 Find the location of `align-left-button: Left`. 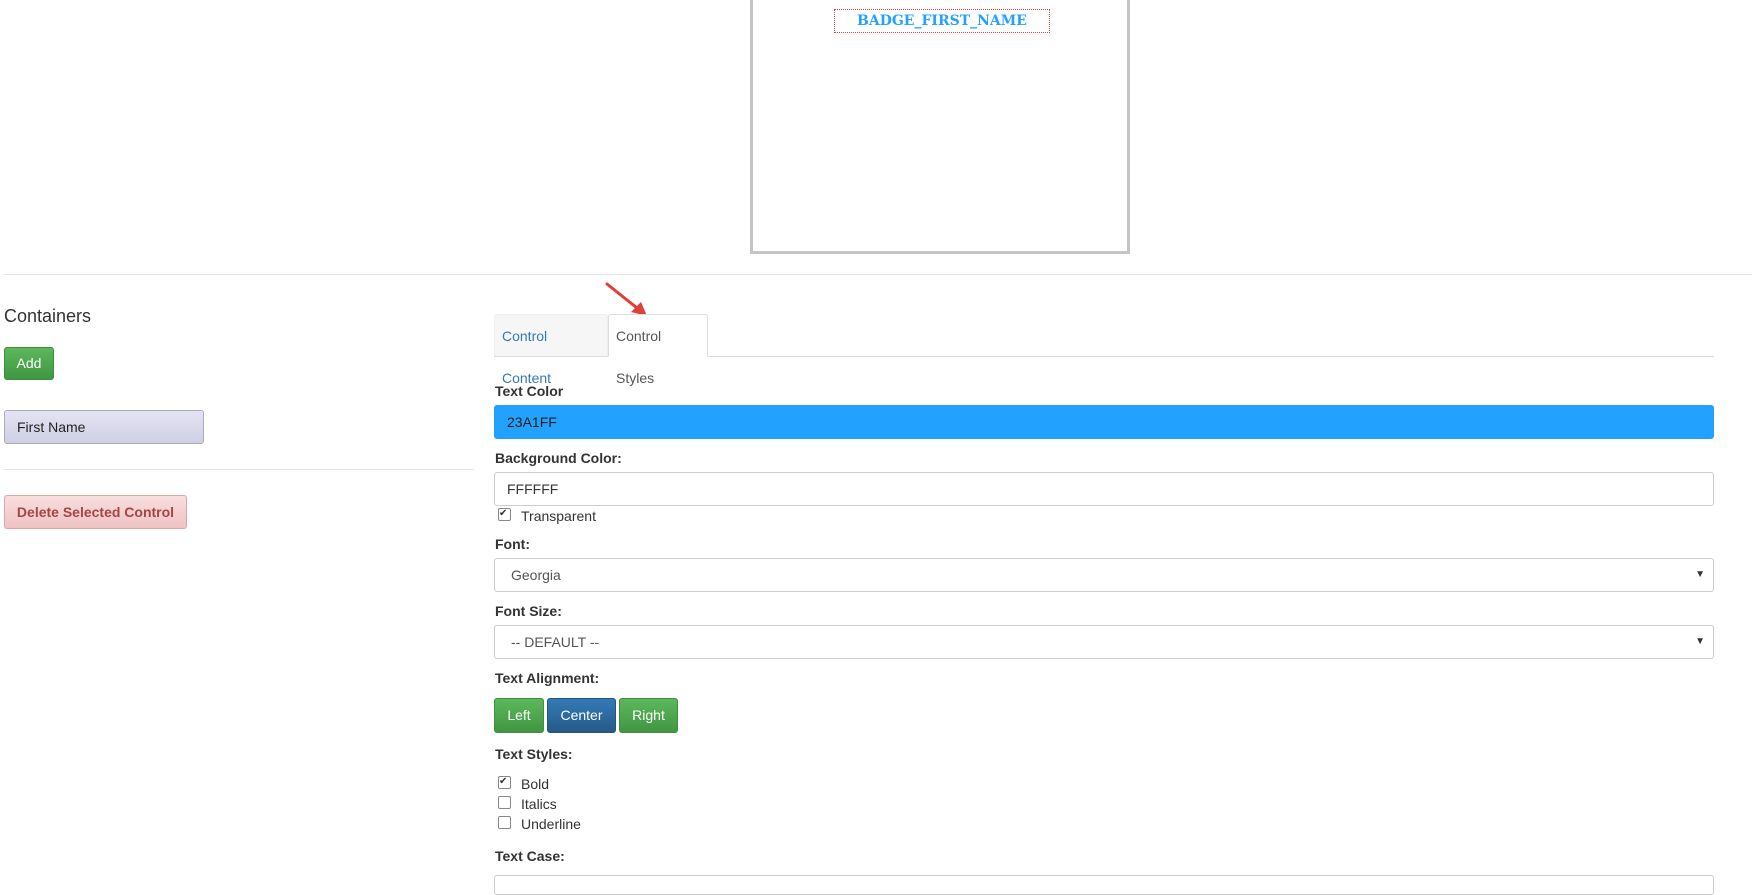

align-left-button: Left is located at coordinates (519, 715).